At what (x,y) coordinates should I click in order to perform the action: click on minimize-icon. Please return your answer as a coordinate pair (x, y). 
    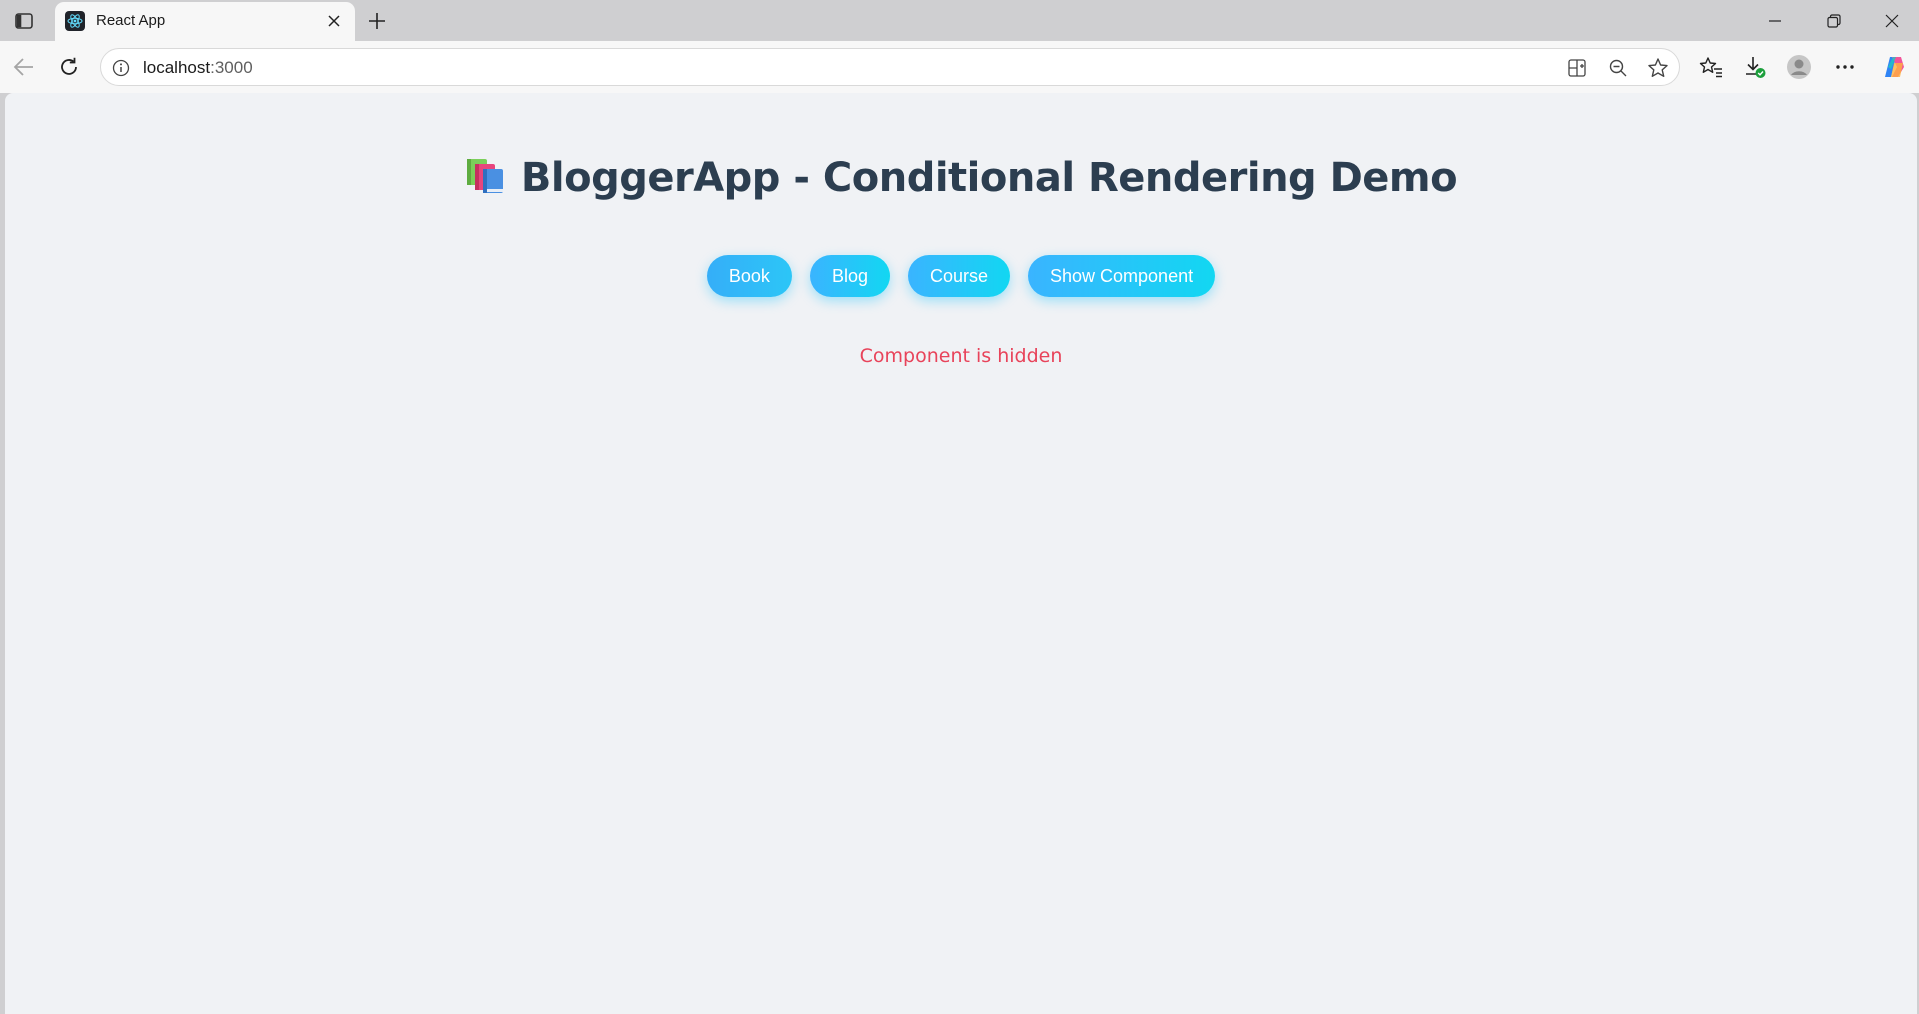
    Looking at the image, I should click on (1775, 21).